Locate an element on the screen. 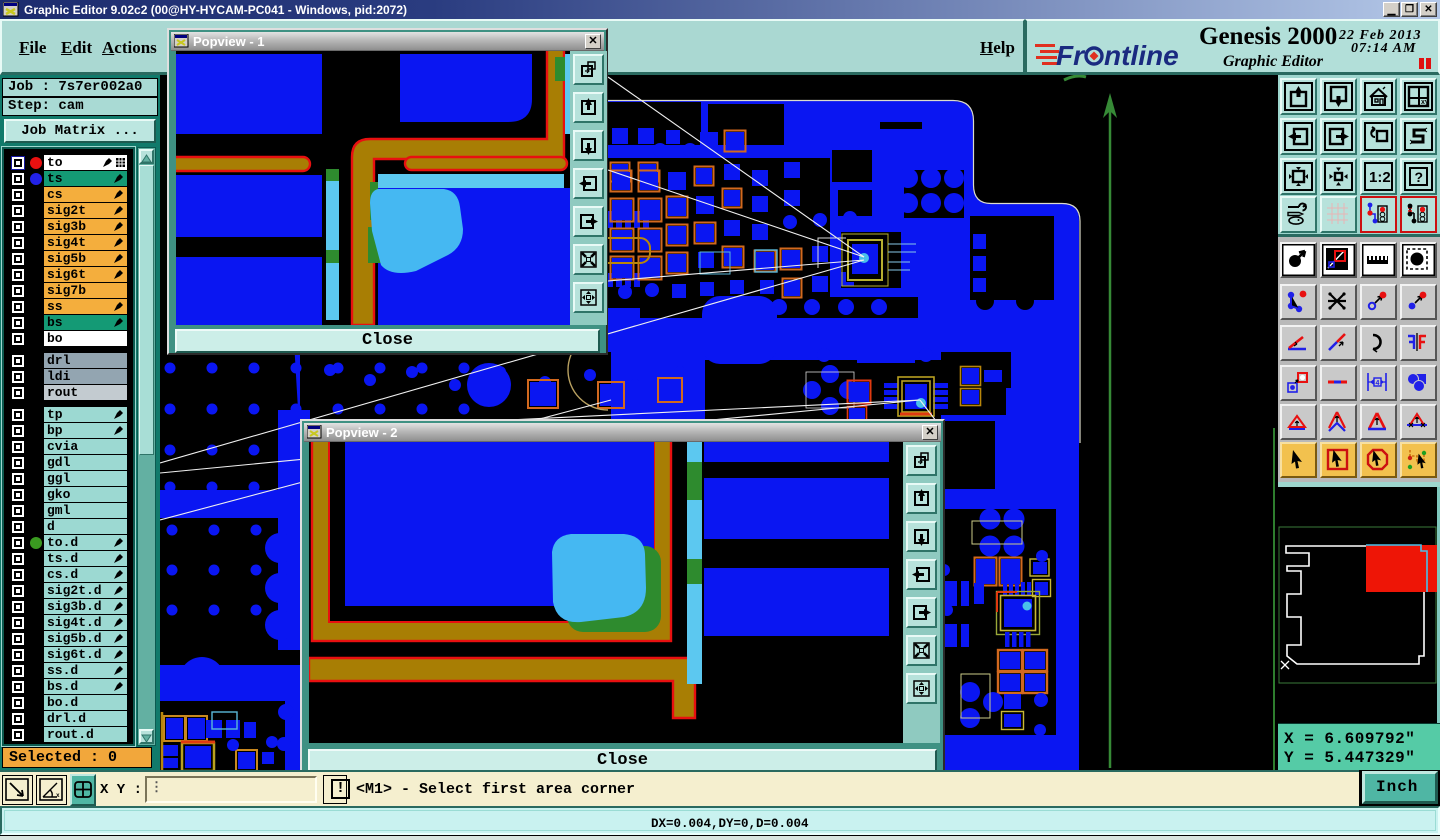 The width and height of the screenshot is (1440, 840). svg-text: 1:2 is located at coordinates (1380, 177).